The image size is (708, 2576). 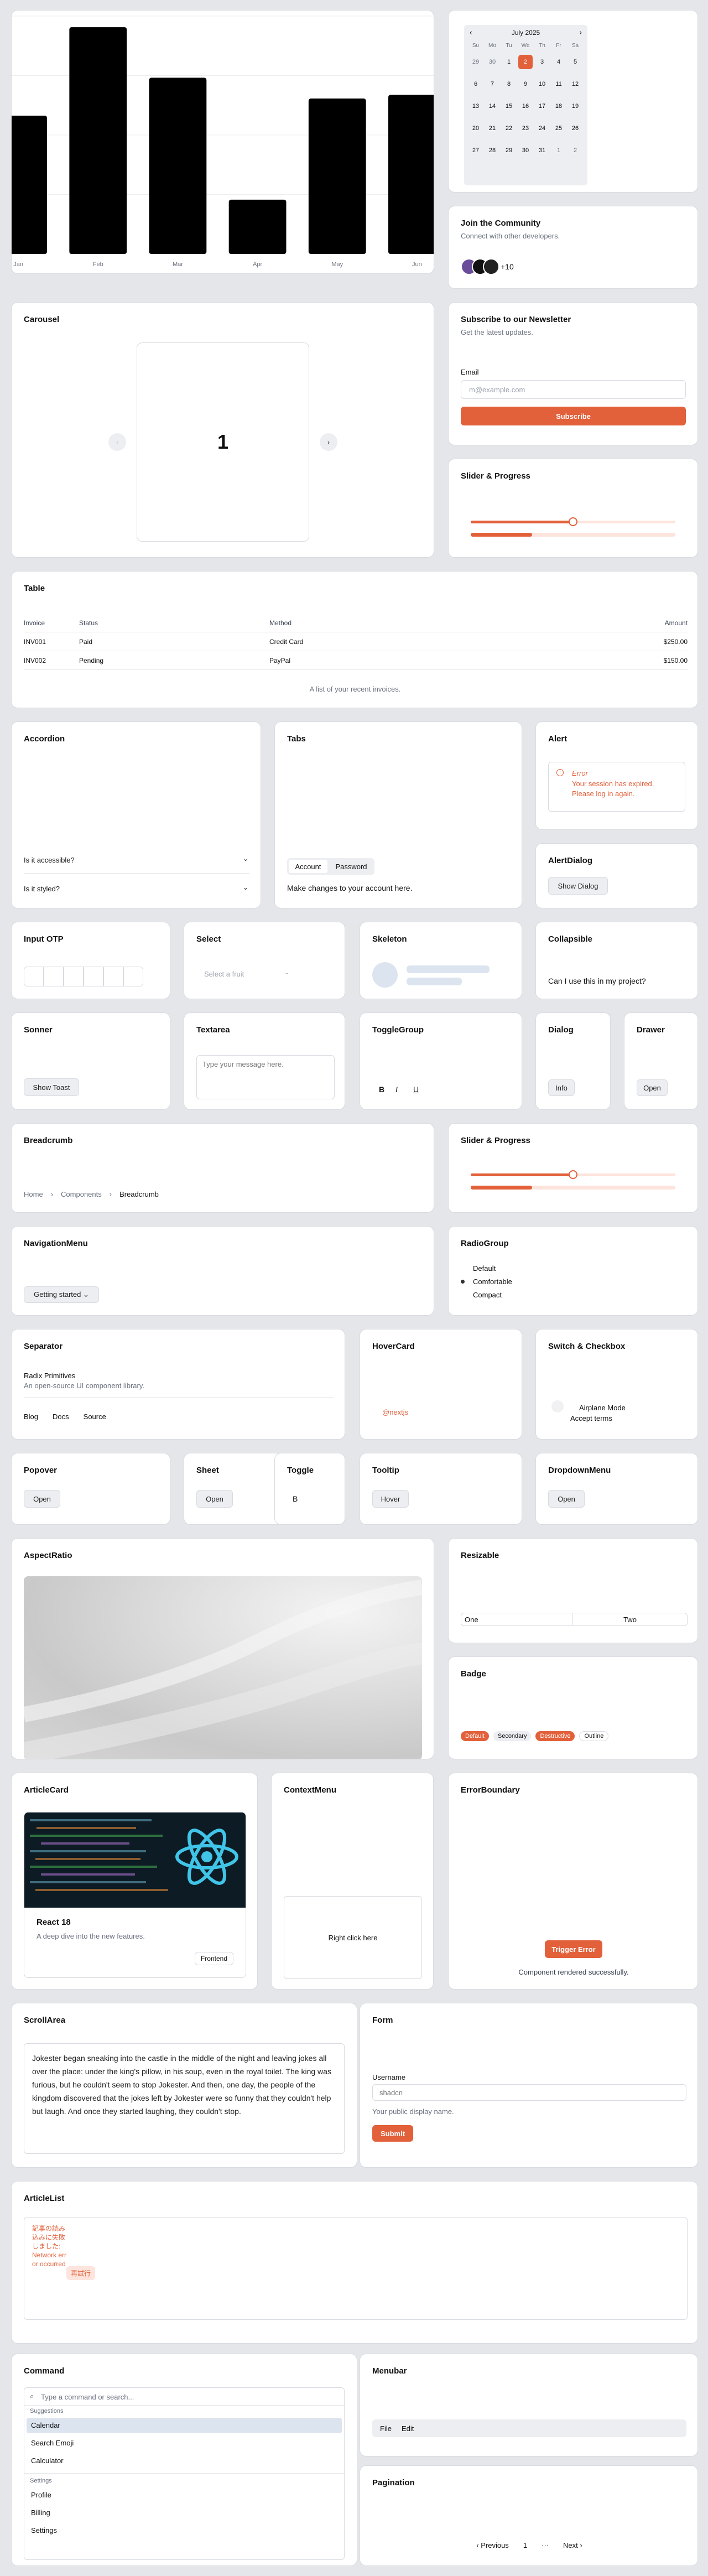 I want to click on pagination-previous: ‹ Previous, so click(x=492, y=2545).